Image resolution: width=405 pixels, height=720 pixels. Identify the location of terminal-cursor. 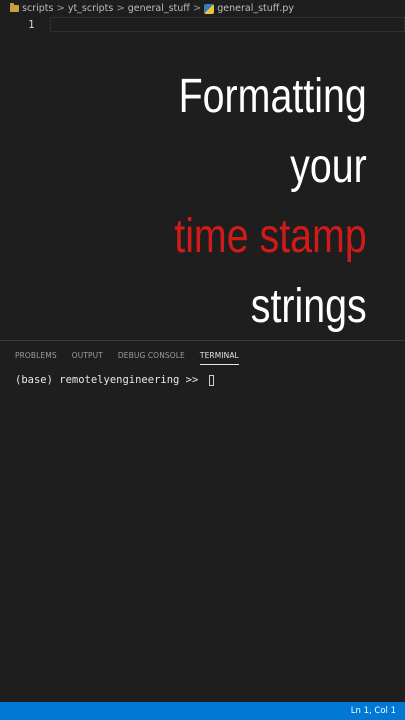
(211, 380).